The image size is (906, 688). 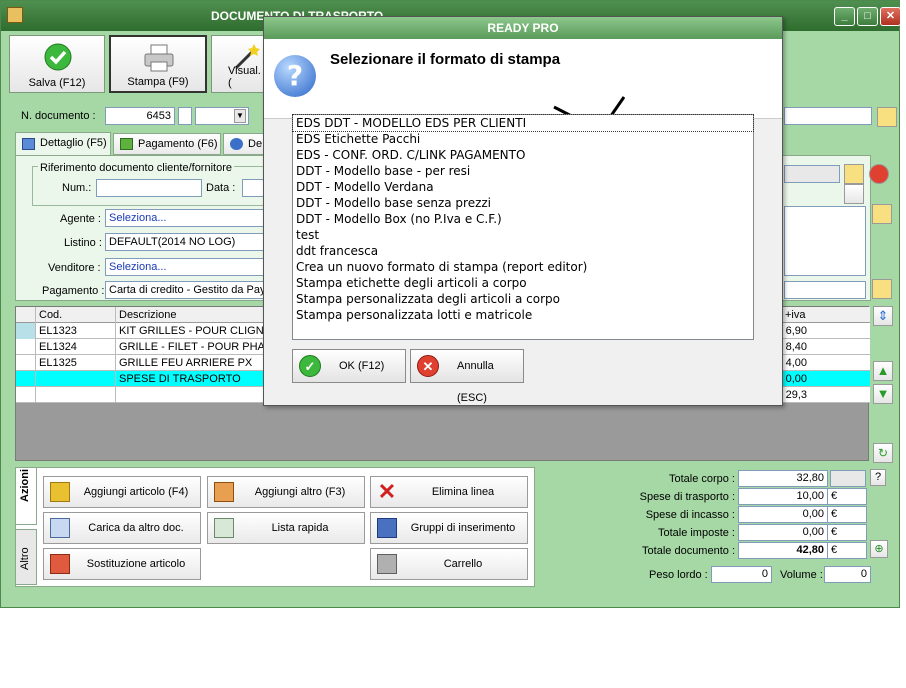 What do you see at coordinates (796, 379) in the screenshot?
I see `row-iva: 0,00` at bounding box center [796, 379].